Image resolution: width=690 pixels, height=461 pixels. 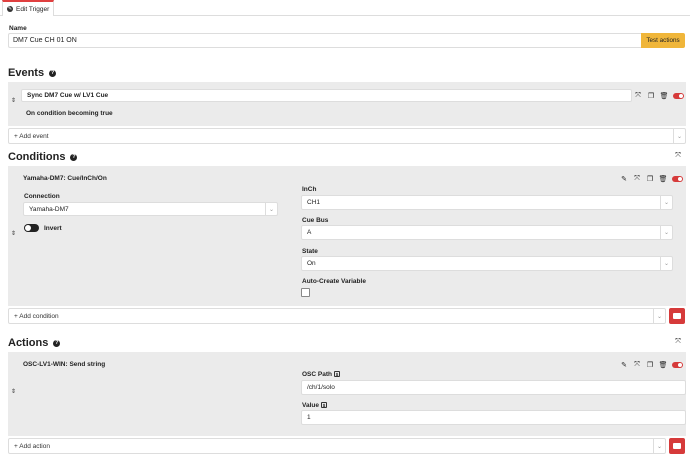 I want to click on cuebus-select: A ⌄, so click(x=487, y=232).